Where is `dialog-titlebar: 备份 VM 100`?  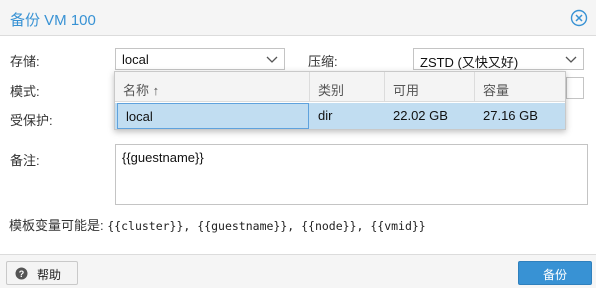
dialog-titlebar: 备份 VM 100 is located at coordinates (298, 18).